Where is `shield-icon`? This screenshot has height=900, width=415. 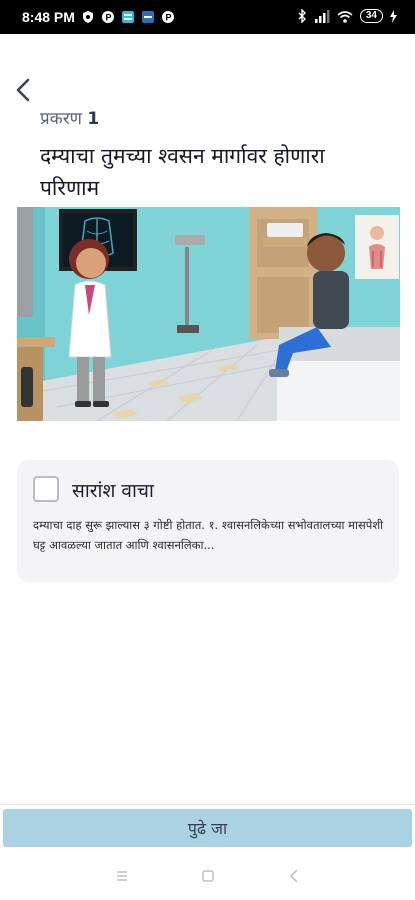
shield-icon is located at coordinates (87, 17).